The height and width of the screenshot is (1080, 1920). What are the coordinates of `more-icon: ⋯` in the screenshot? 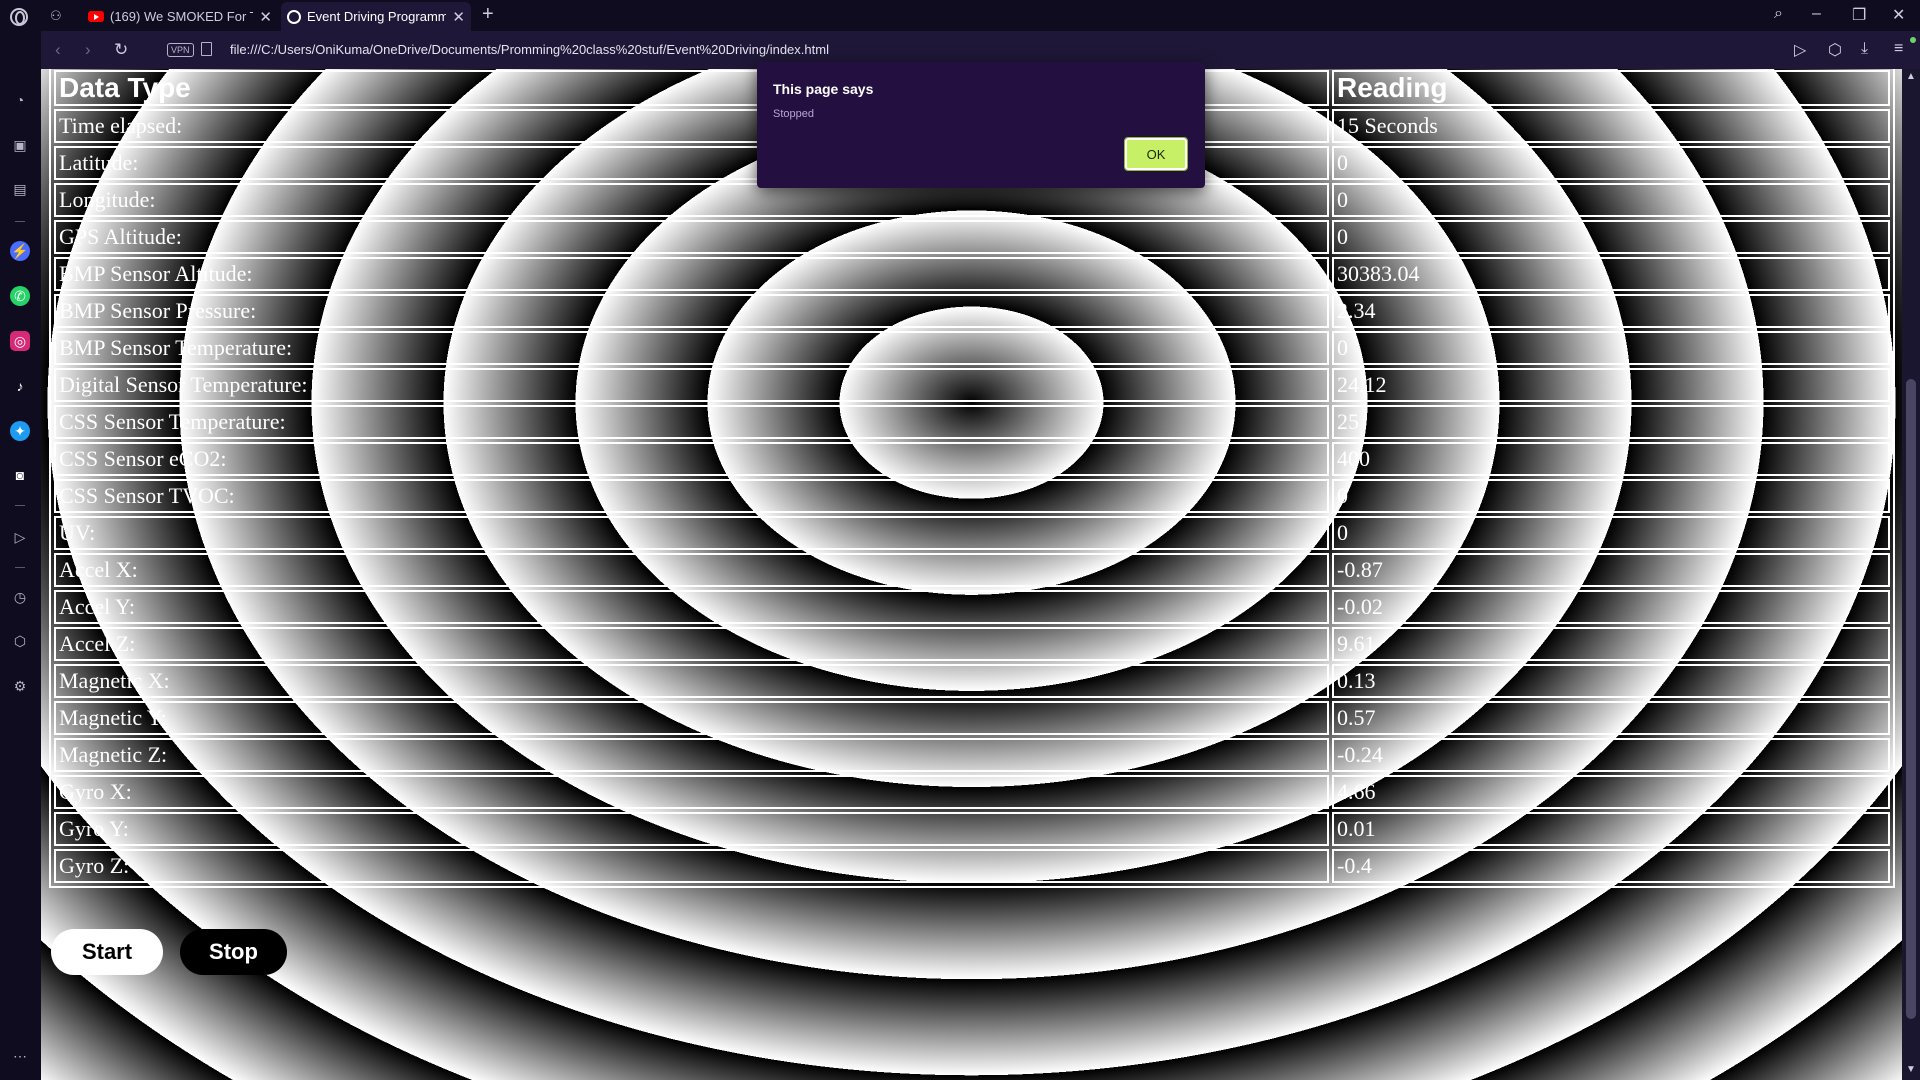 It's located at (20, 1056).